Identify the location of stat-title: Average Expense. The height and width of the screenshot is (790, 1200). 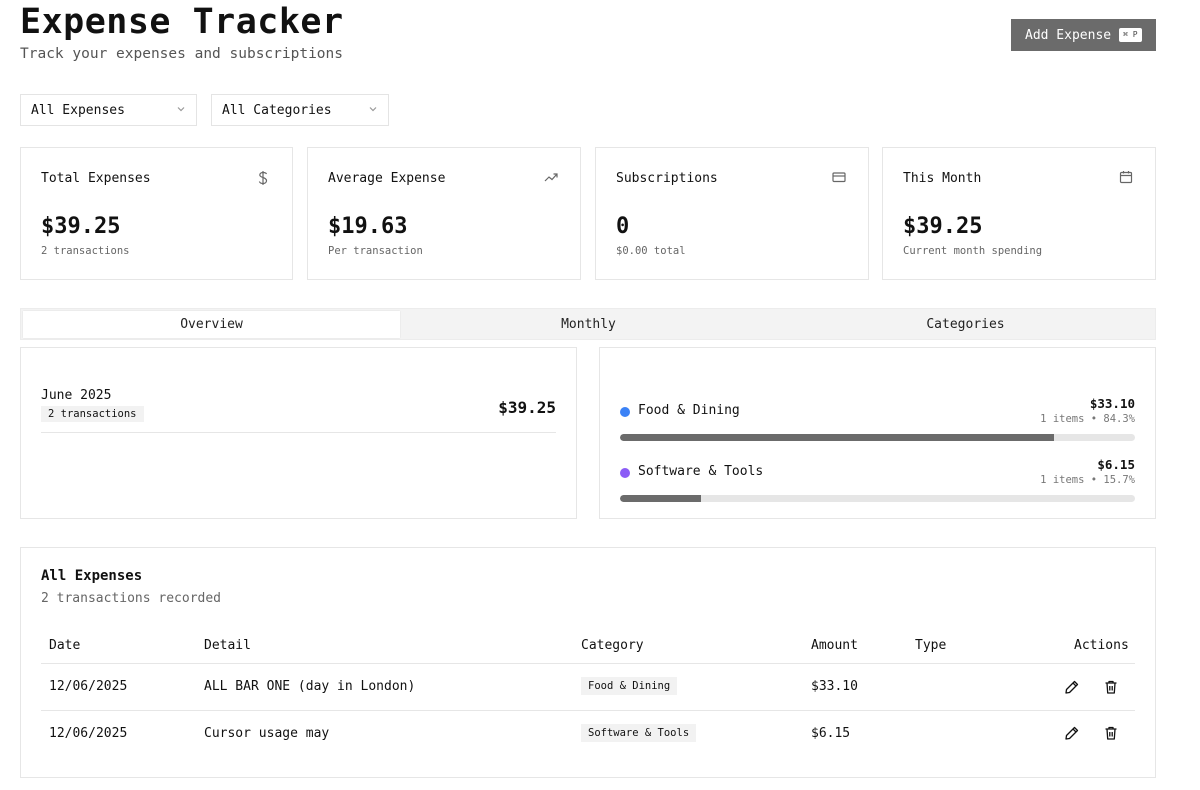
(387, 178).